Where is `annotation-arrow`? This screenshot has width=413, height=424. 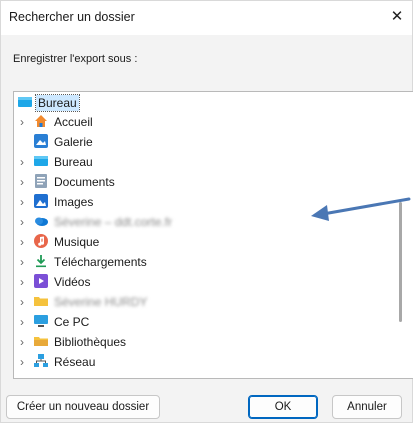
annotation-arrow is located at coordinates (361, 209).